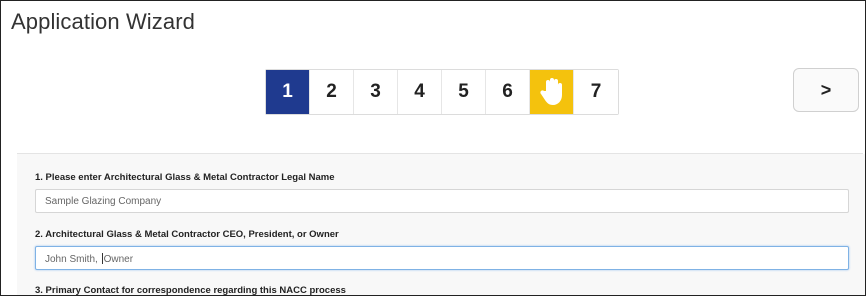  I want to click on hand-stop-icon, so click(550, 91).